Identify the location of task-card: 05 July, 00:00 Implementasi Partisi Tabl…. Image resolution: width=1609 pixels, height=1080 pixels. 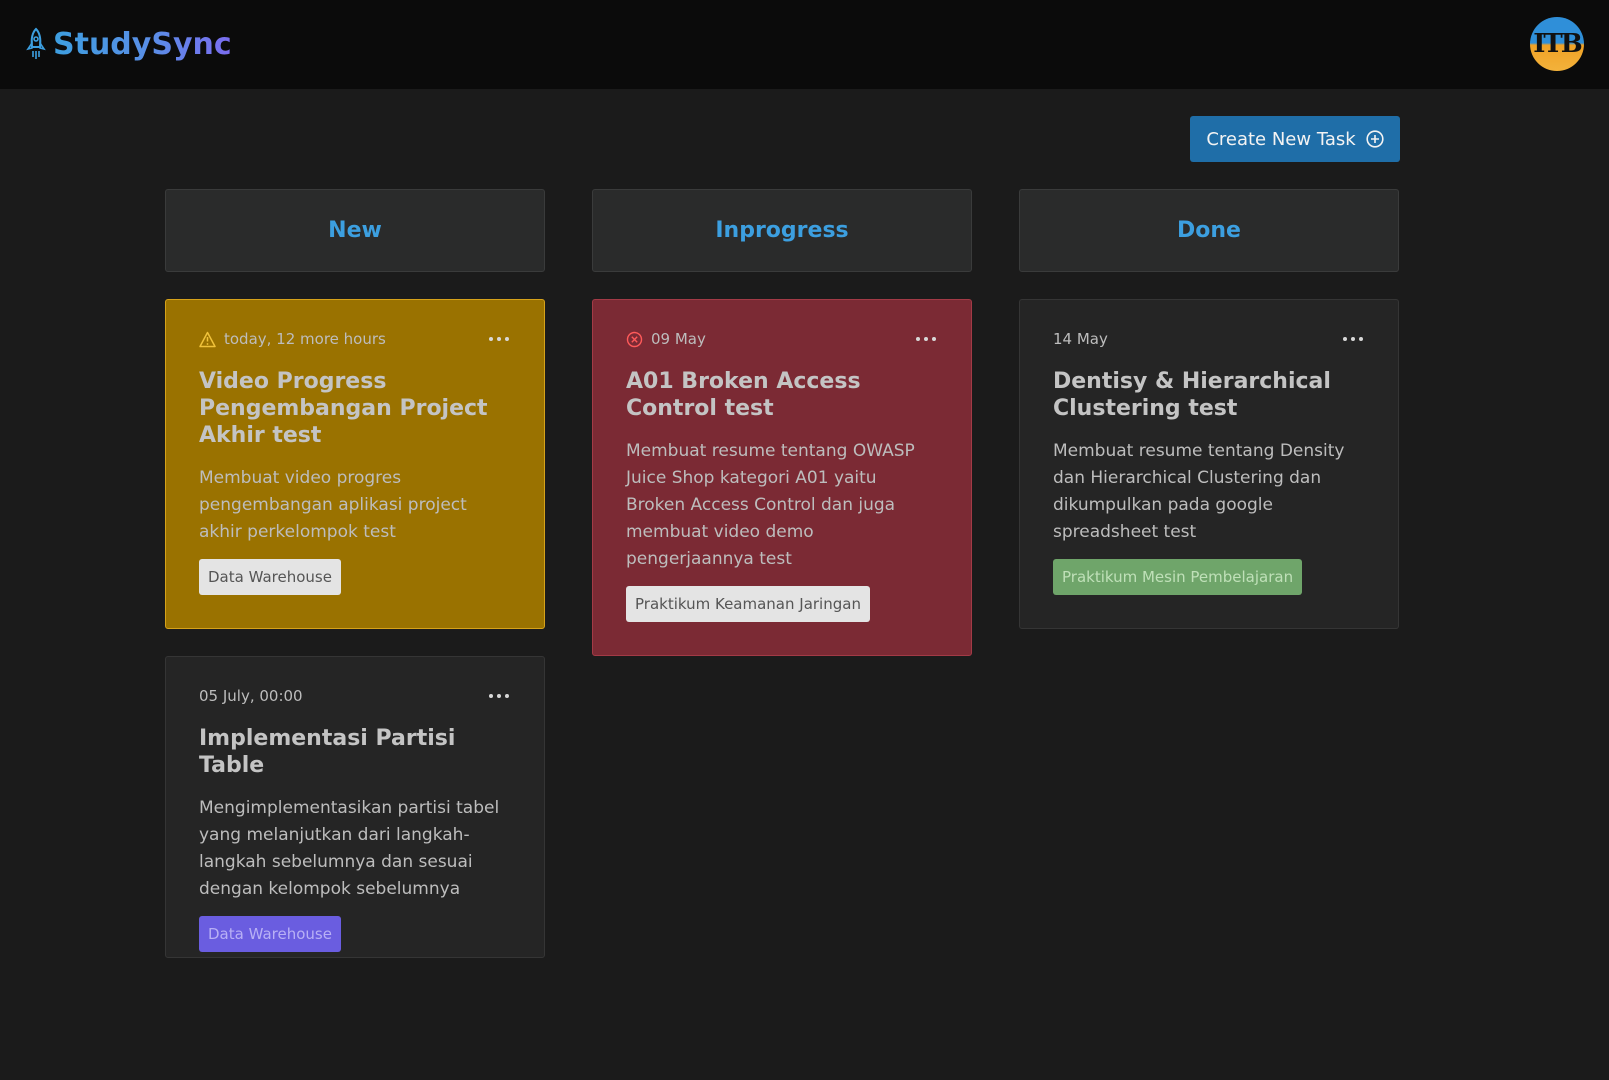
(355, 807).